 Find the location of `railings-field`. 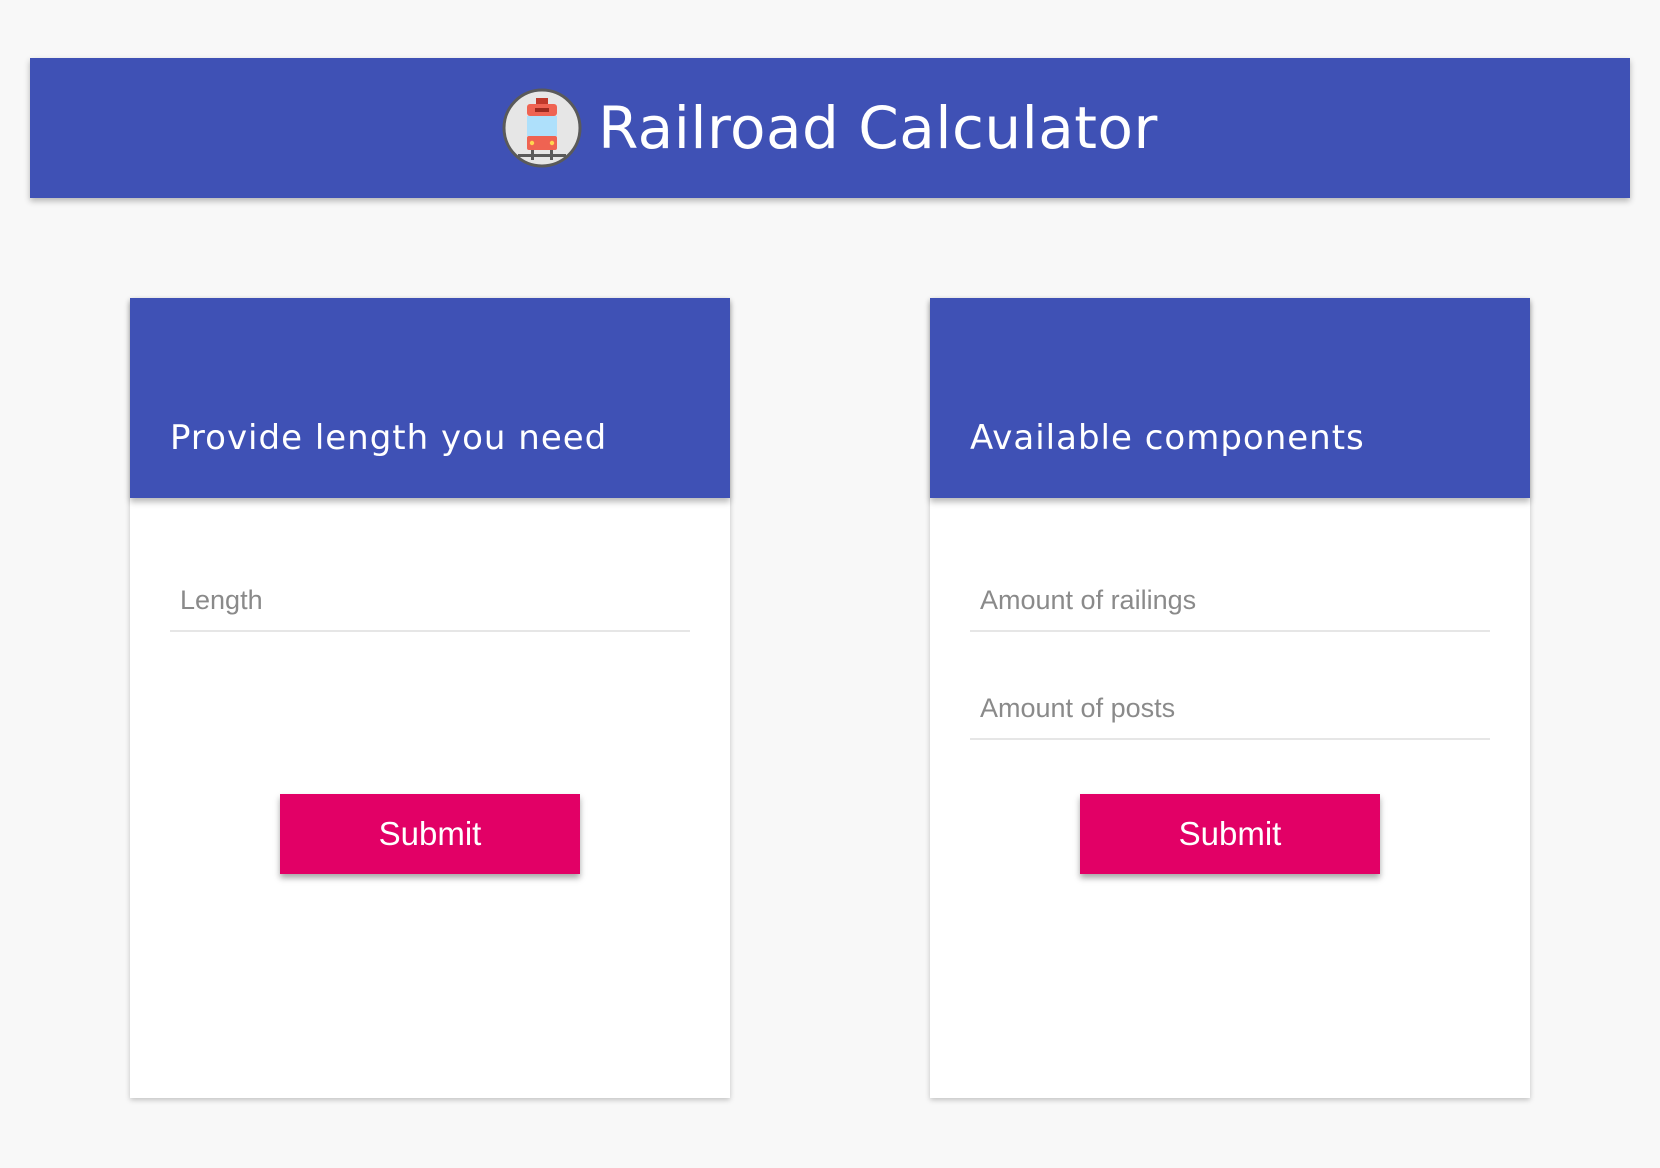

railings-field is located at coordinates (1230, 601).